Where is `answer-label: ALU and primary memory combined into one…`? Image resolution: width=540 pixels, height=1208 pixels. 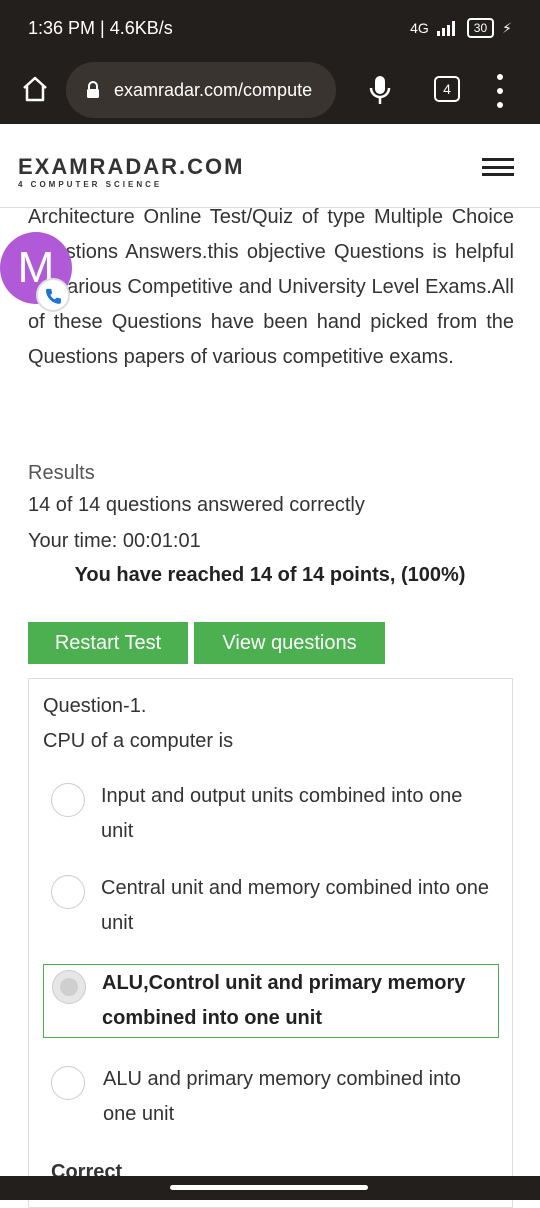 answer-label: ALU and primary memory combined into one… is located at coordinates (282, 1096).